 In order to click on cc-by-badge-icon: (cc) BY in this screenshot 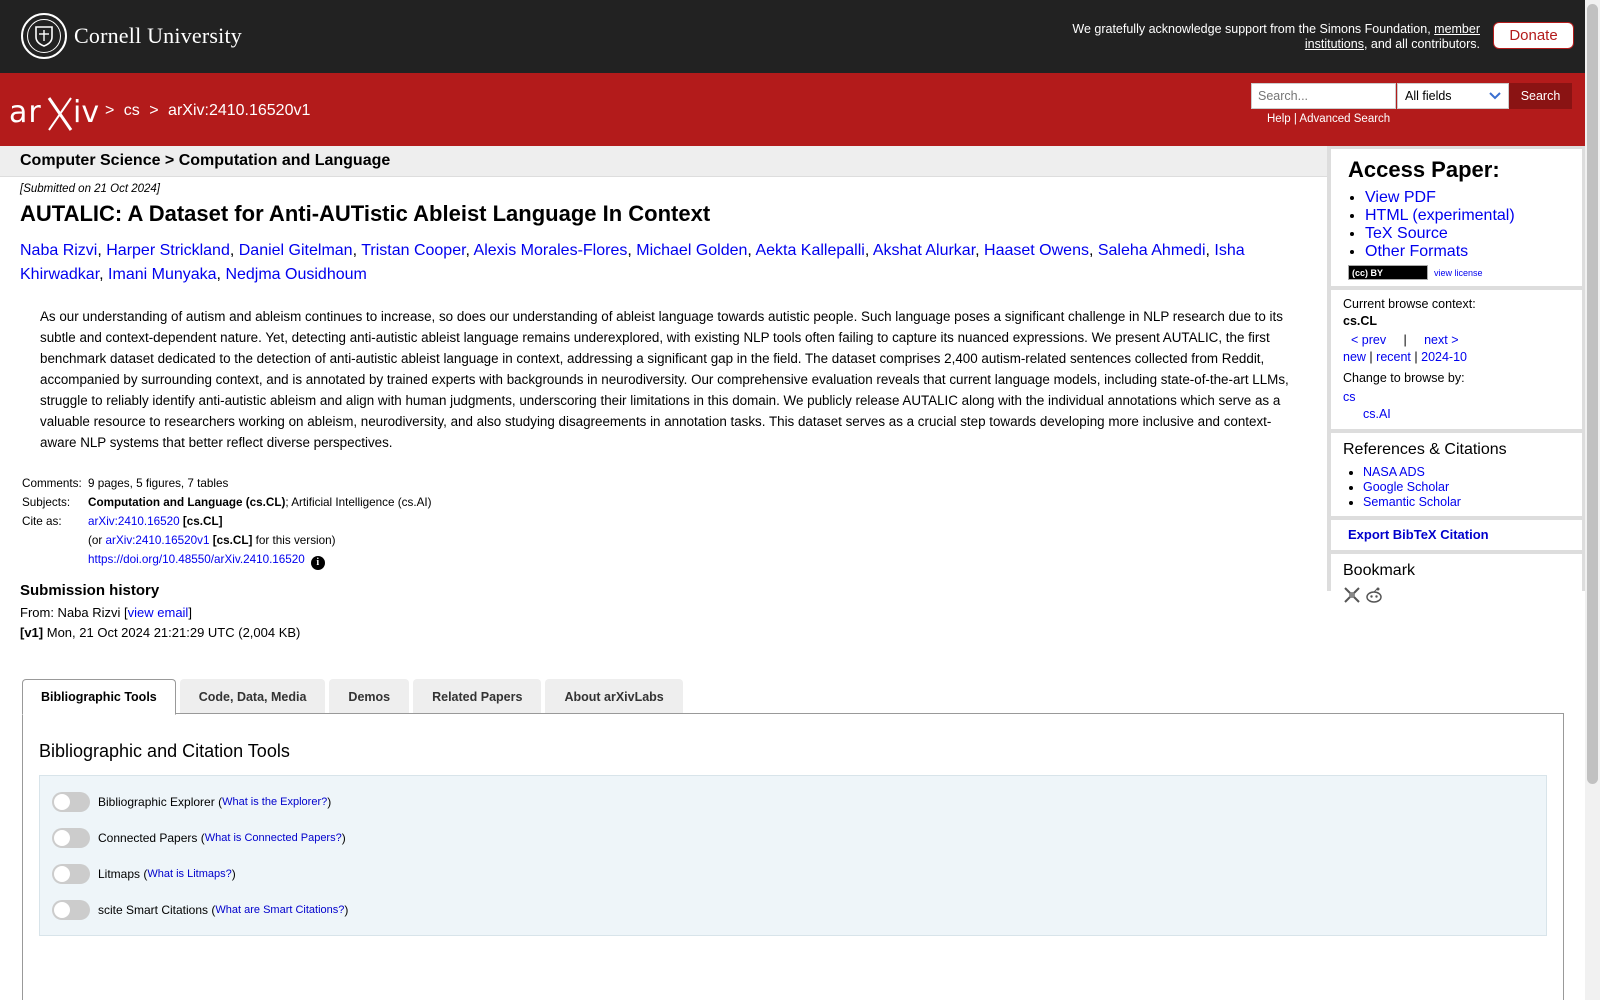, I will do `click(1388, 272)`.